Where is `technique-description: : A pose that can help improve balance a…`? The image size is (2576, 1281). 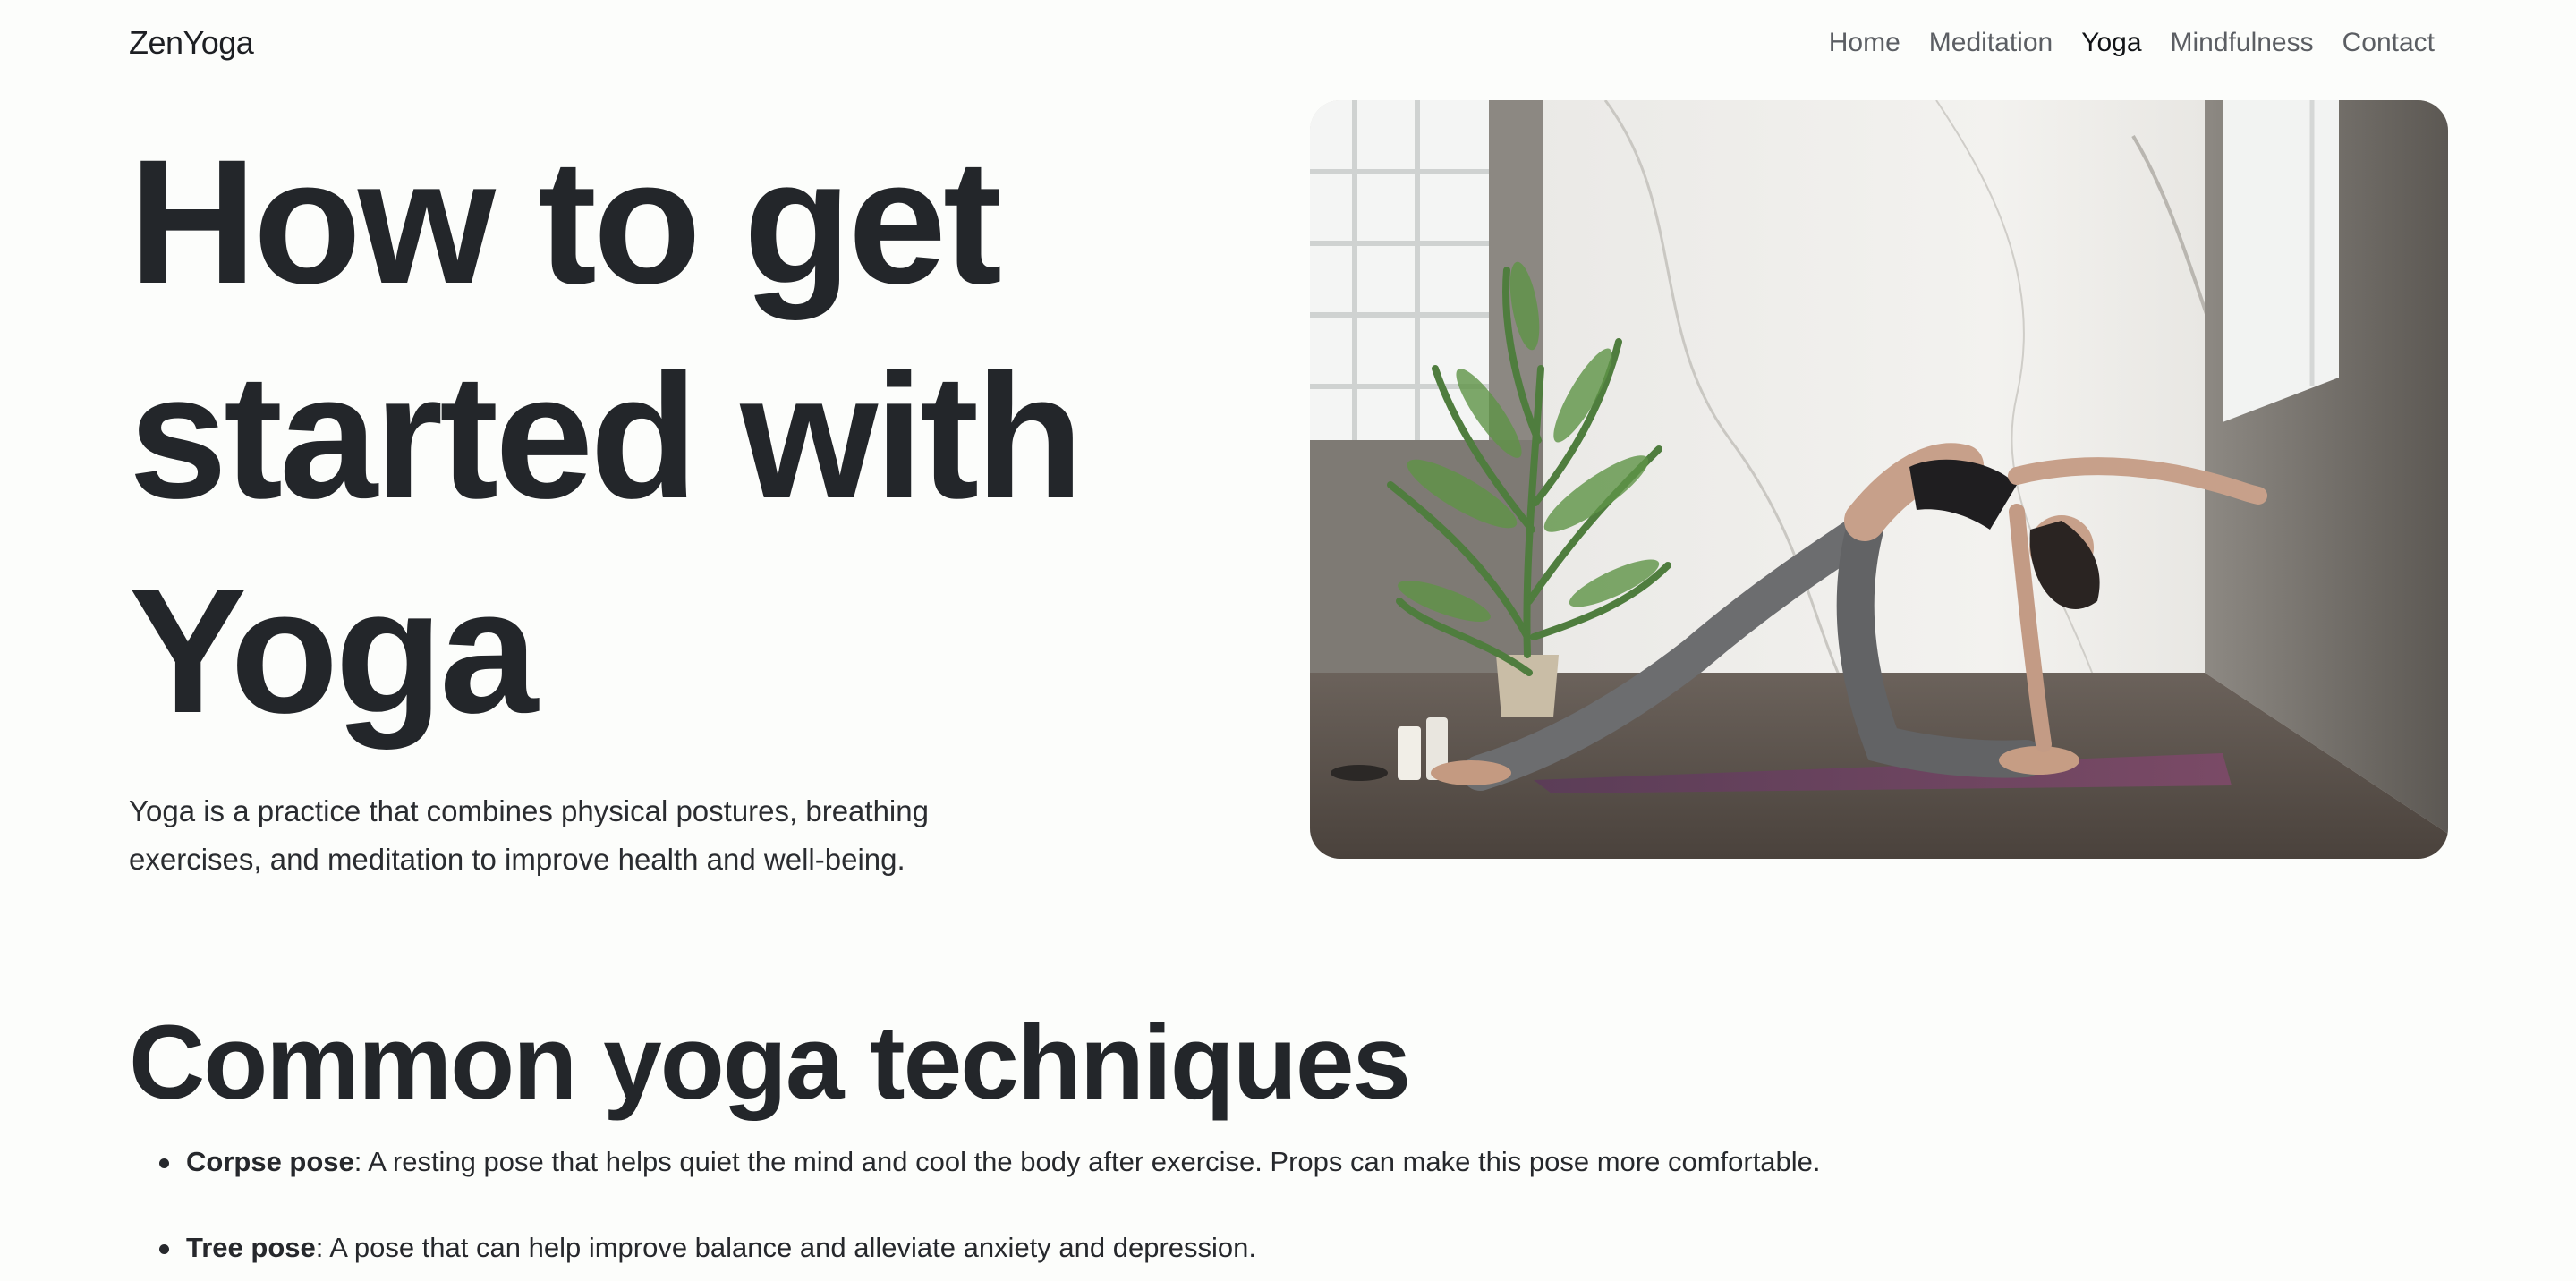 technique-description: : A pose that can help improve balance a… is located at coordinates (786, 1247).